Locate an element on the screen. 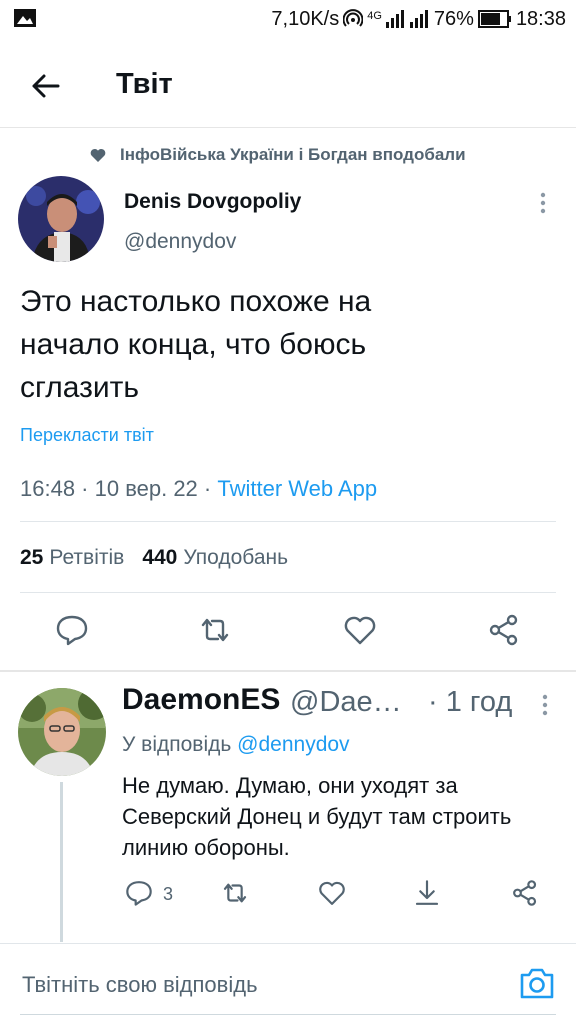  reply-text-line: линию обороны. is located at coordinates (206, 847).